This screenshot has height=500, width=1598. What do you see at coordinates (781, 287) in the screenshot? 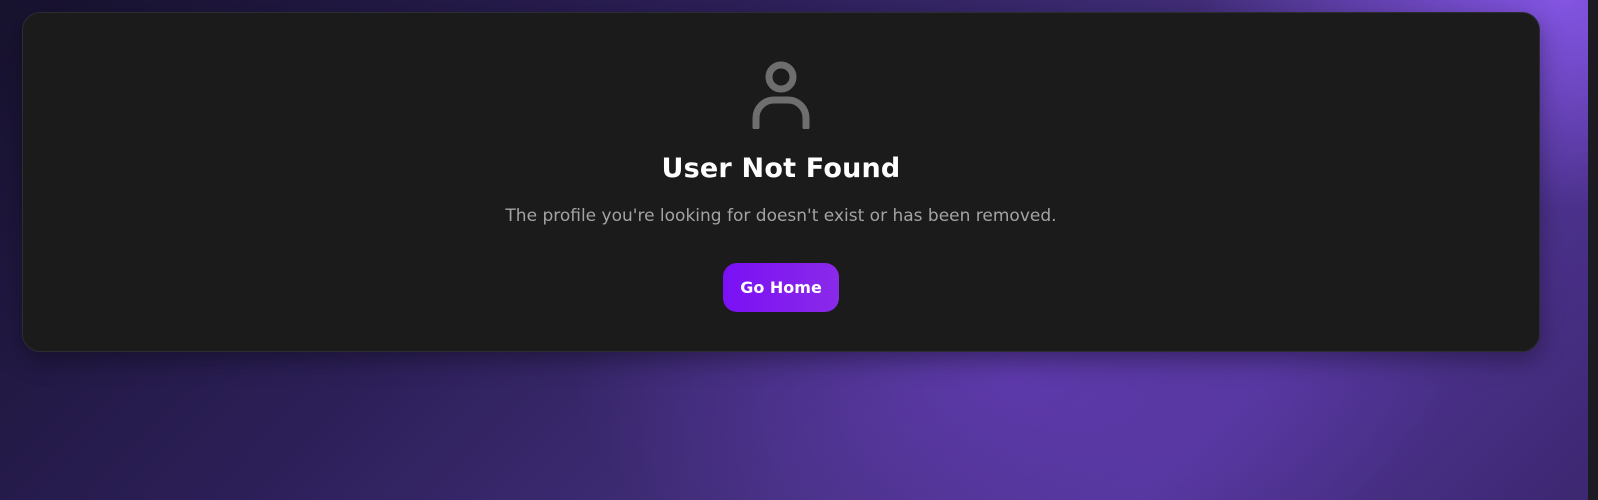
I see `go-home-button: Go Home` at bounding box center [781, 287].